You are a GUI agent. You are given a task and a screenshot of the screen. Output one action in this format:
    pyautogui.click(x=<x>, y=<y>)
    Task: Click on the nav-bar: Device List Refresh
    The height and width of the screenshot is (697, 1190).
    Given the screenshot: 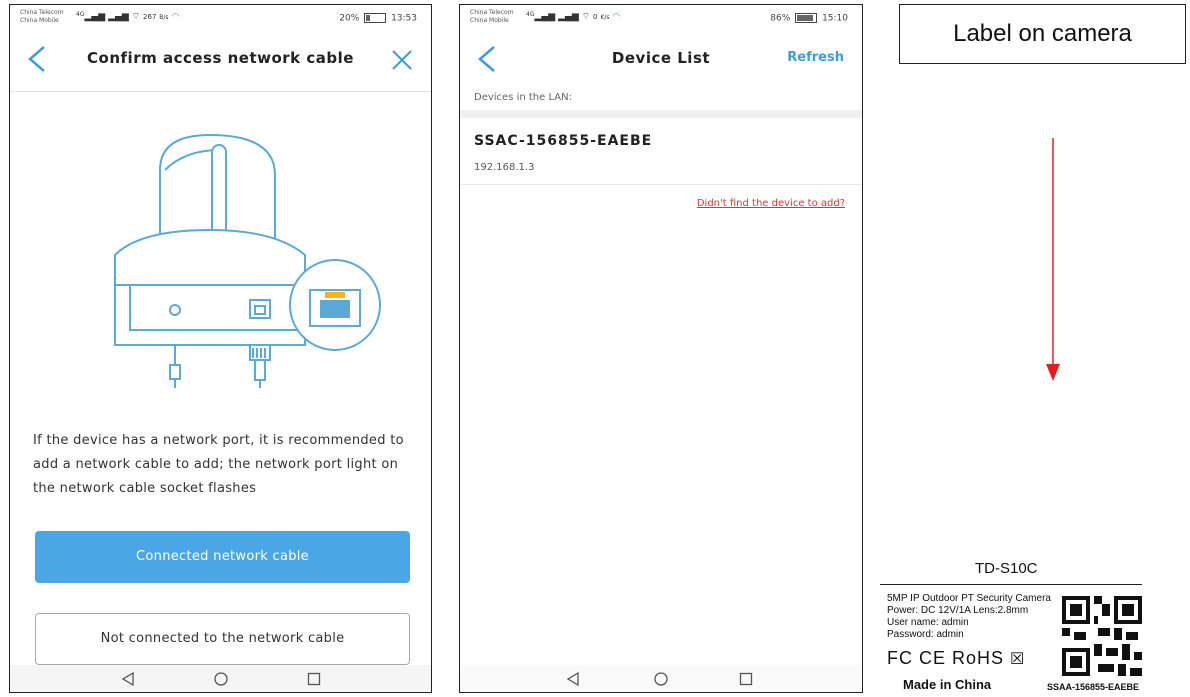 What is the action you would take?
    pyautogui.click(x=661, y=61)
    